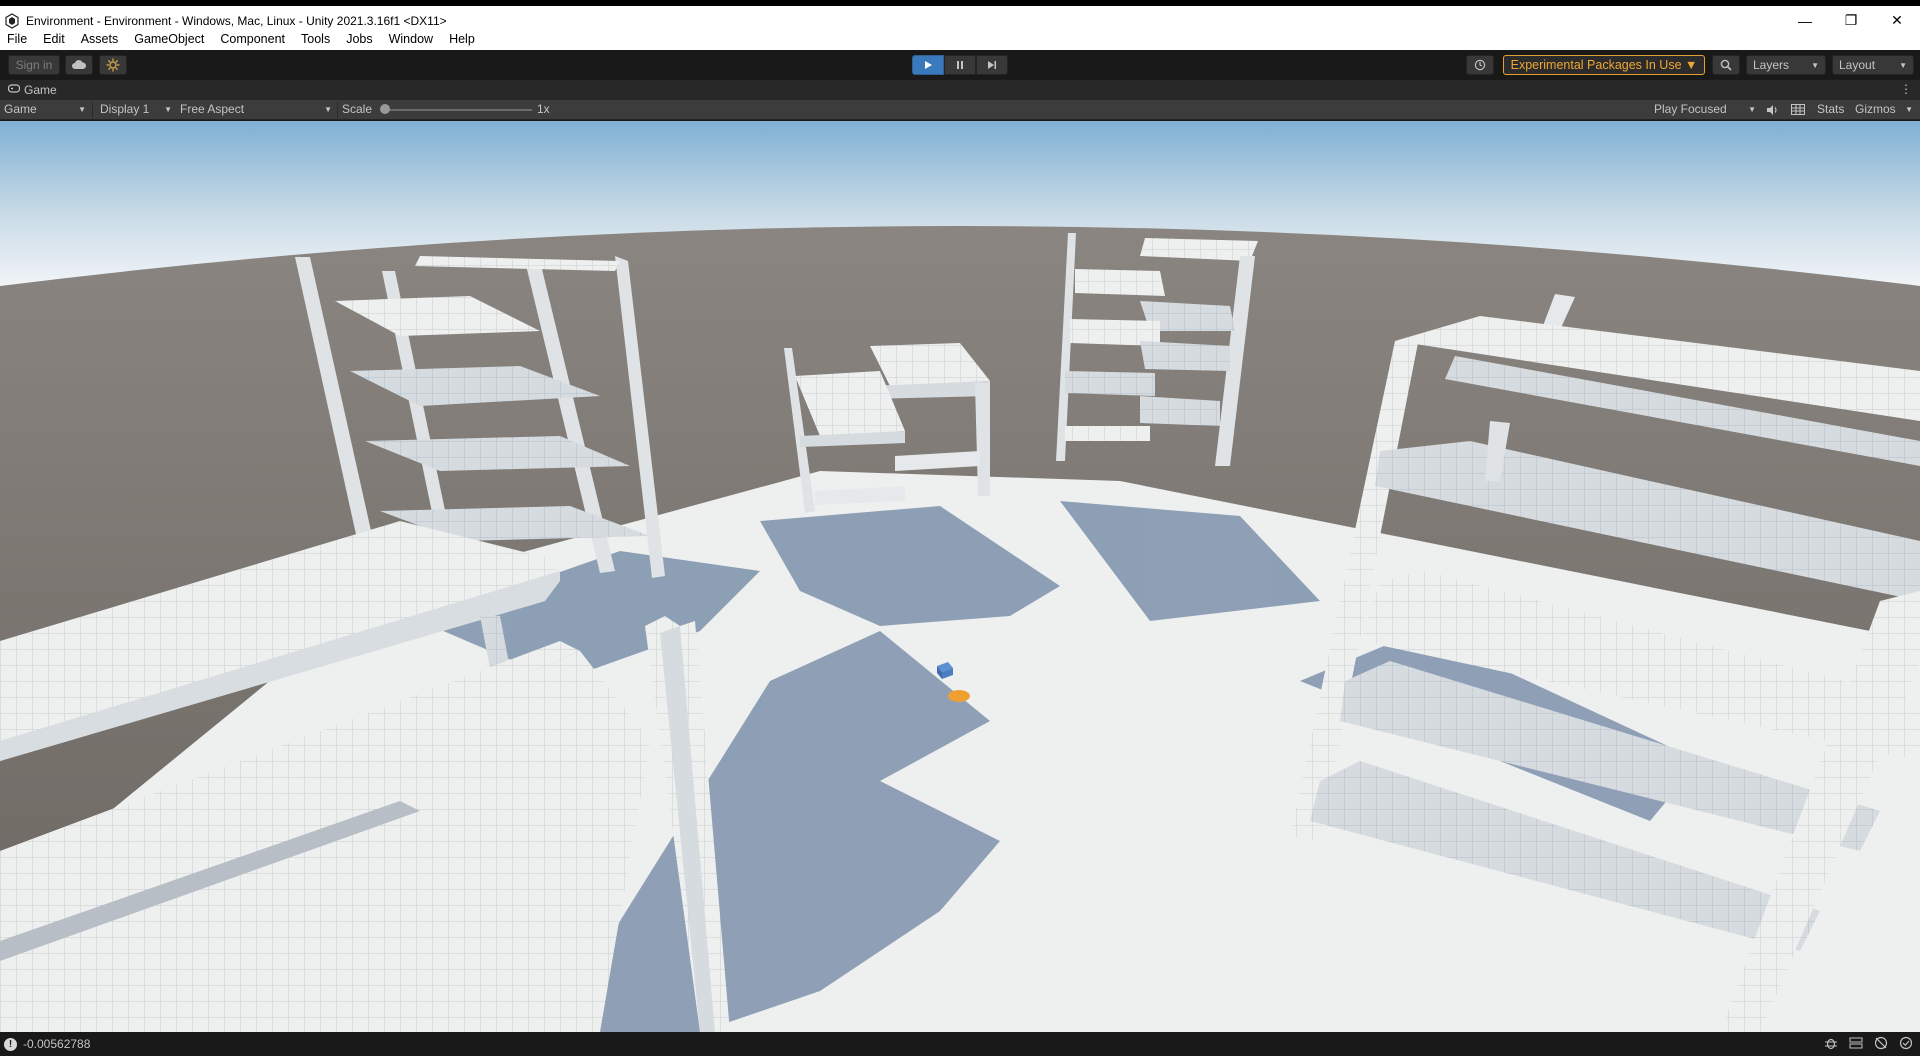  I want to click on layout-label: Layout, so click(1857, 65).